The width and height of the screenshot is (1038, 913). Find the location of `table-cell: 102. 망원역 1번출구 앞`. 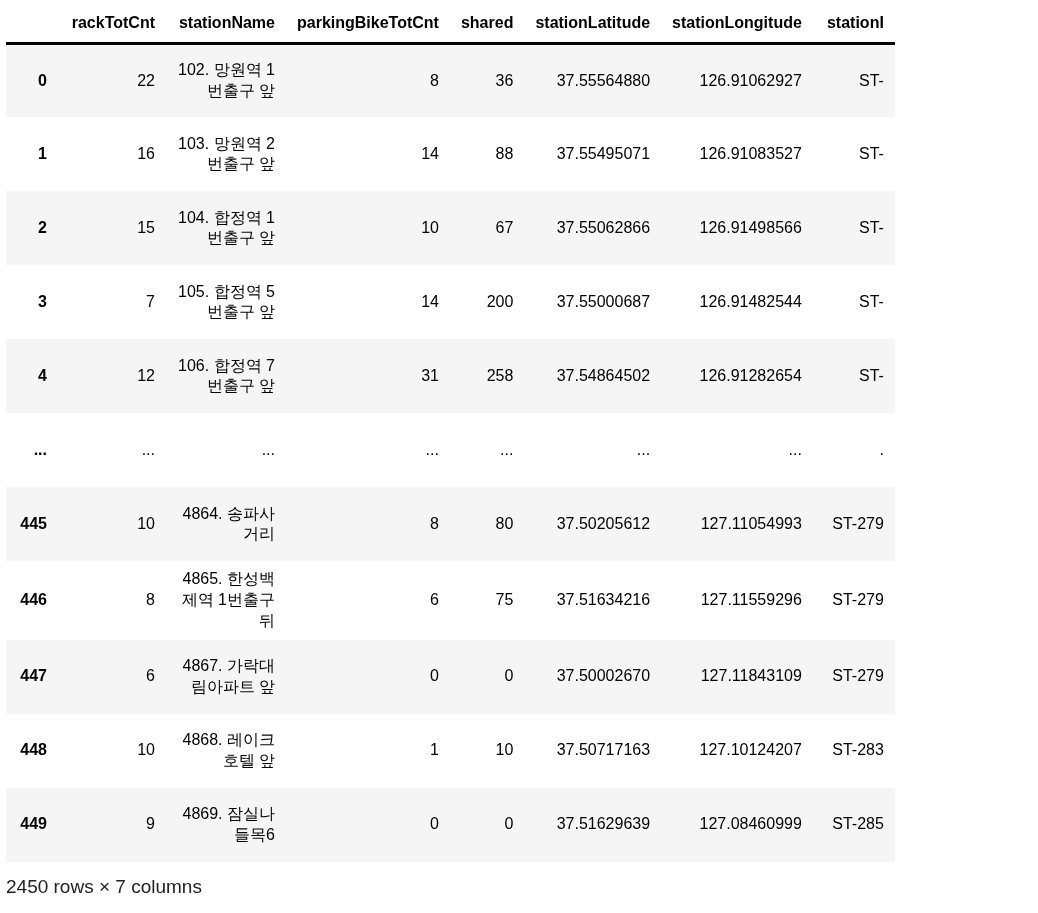

table-cell: 102. 망원역 1번출구 앞 is located at coordinates (226, 80).